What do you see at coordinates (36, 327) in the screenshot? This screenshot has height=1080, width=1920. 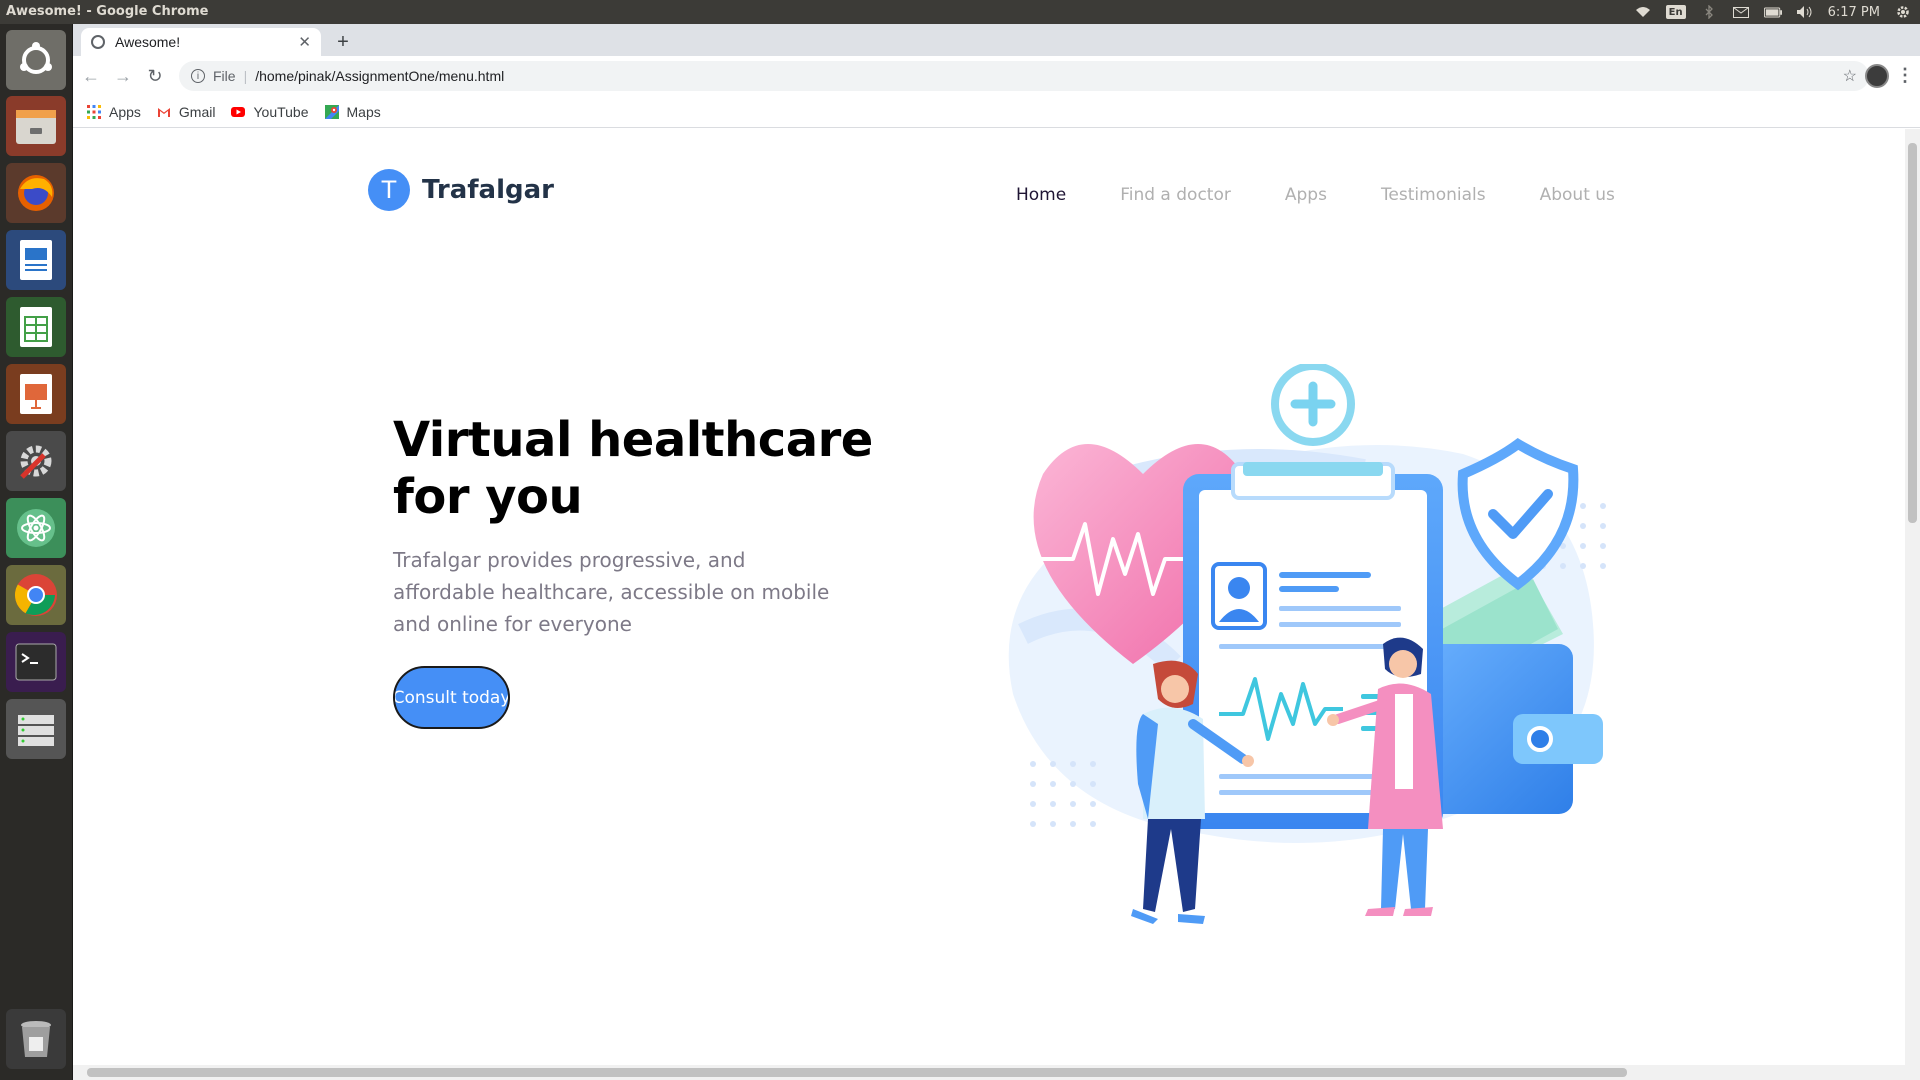 I see `calc-icon` at bounding box center [36, 327].